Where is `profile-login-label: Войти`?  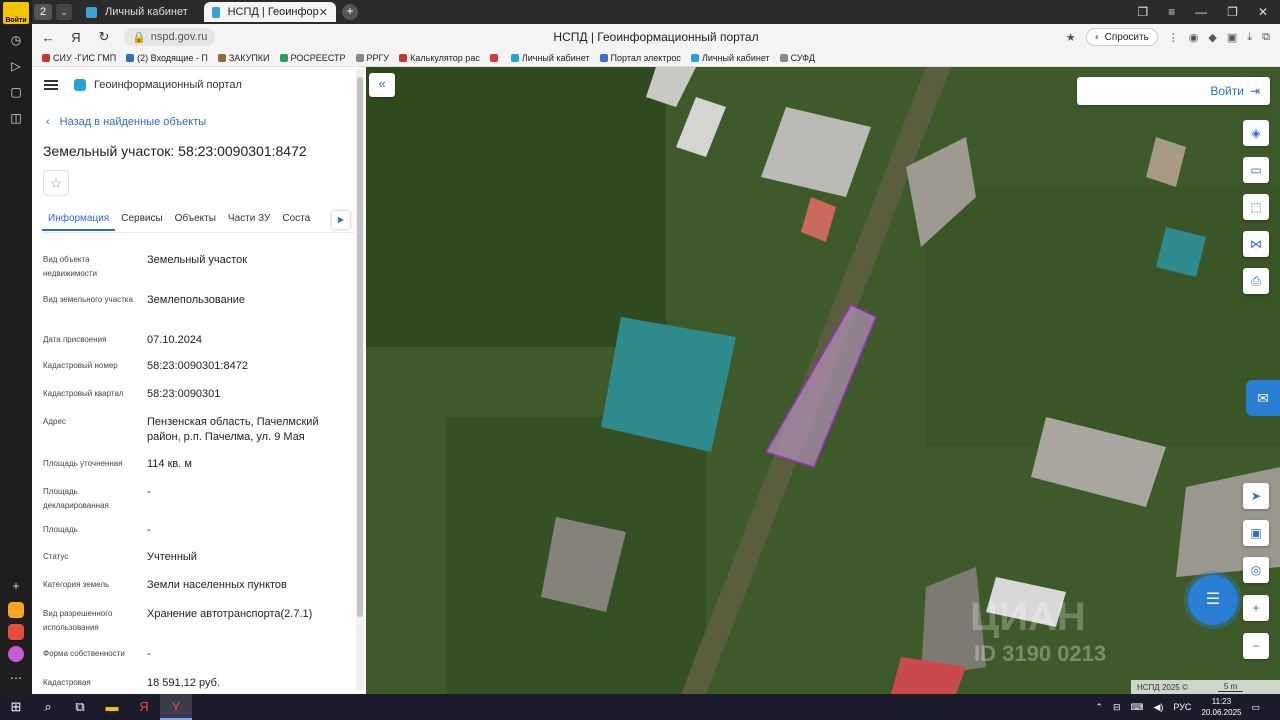 profile-login-label: Войти is located at coordinates (16, 20).